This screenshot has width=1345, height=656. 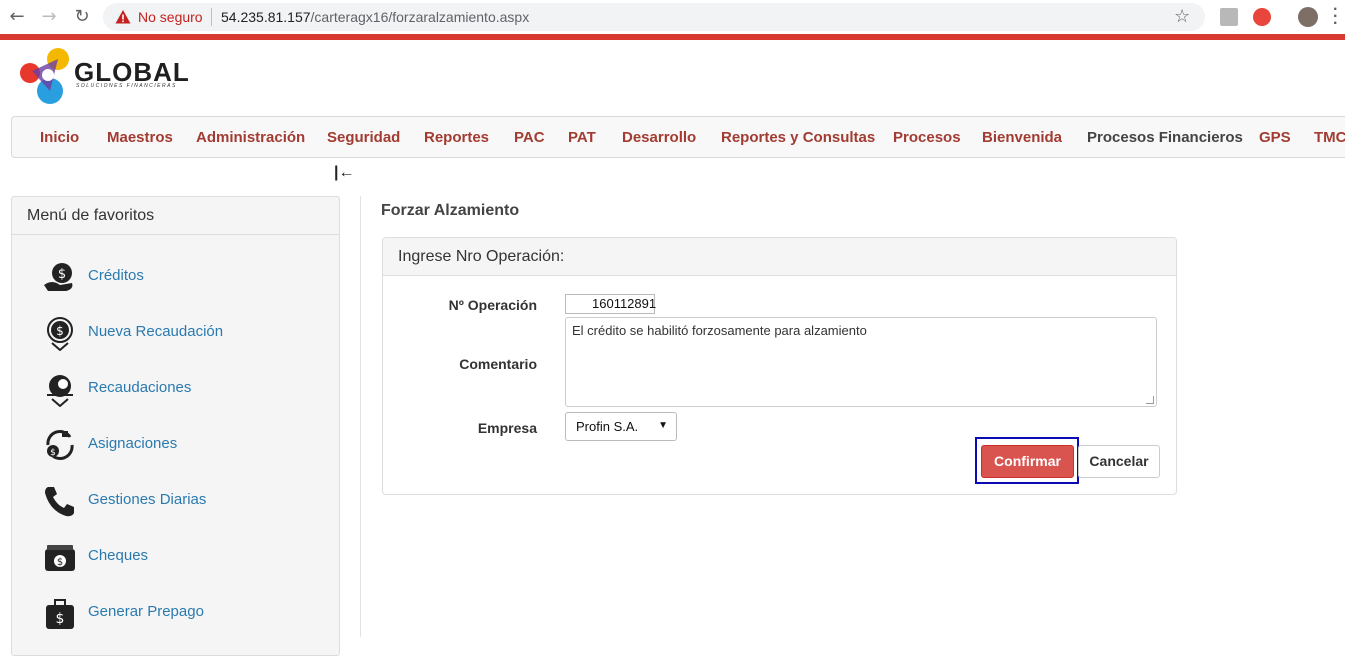 What do you see at coordinates (49, 17) in the screenshot?
I see `forward-arrow-icon: →` at bounding box center [49, 17].